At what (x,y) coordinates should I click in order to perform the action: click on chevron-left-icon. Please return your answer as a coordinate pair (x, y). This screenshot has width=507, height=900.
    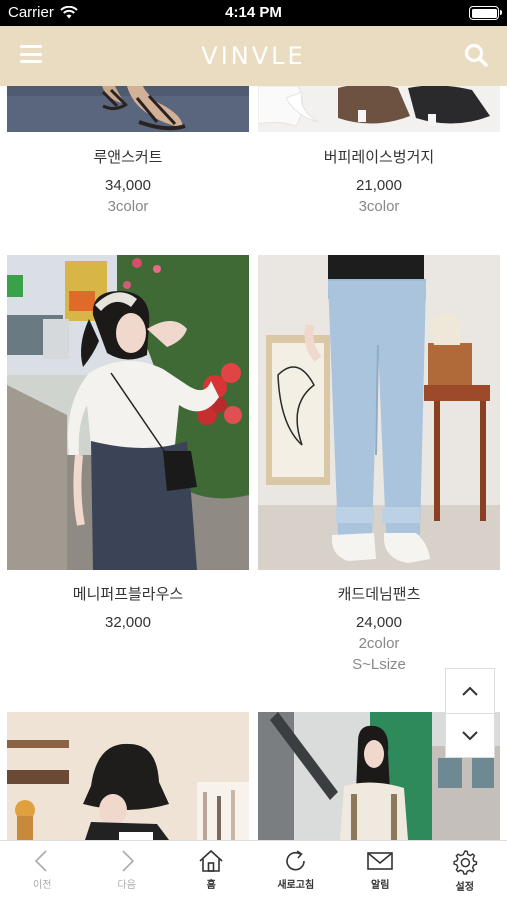
    Looking at the image, I should click on (41, 861).